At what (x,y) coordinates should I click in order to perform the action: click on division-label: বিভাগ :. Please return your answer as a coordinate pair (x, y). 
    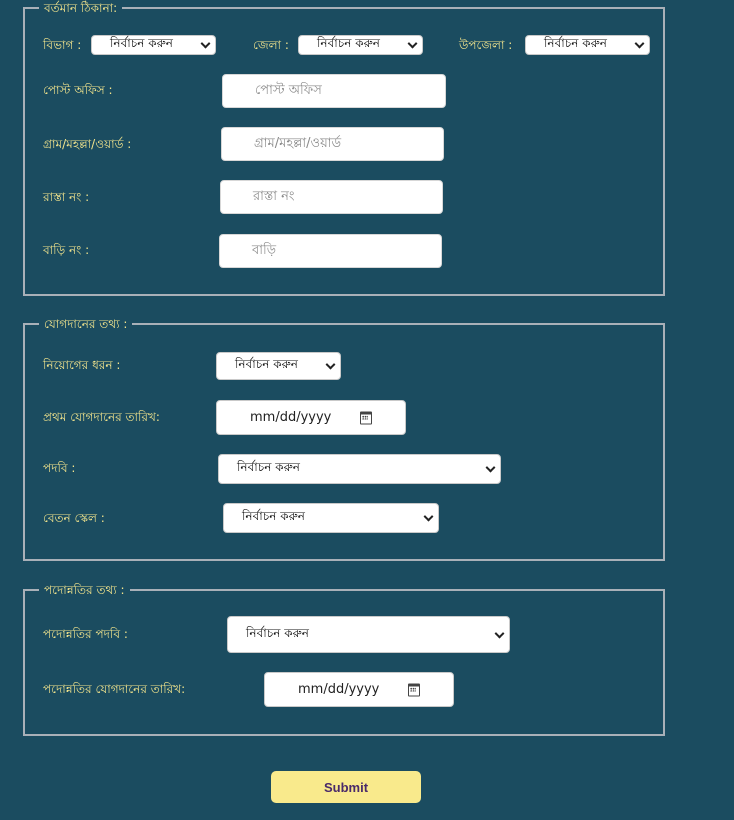
    Looking at the image, I should click on (62, 45).